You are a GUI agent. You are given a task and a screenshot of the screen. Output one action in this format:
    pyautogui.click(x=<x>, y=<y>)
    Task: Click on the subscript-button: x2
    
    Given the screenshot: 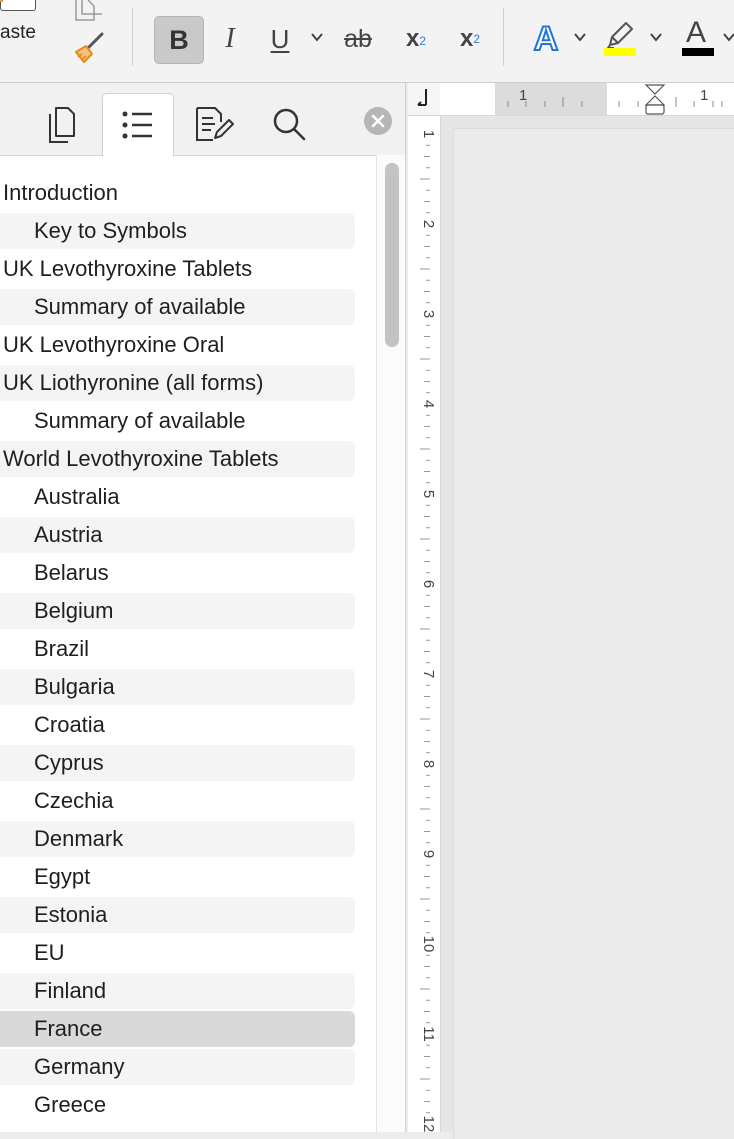 What is the action you would take?
    pyautogui.click(x=416, y=39)
    